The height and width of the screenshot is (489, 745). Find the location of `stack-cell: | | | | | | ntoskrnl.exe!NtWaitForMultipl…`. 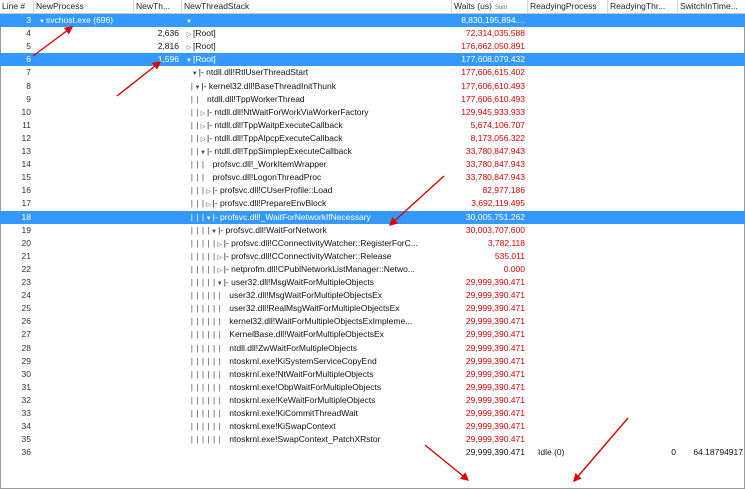

stack-cell: | | | | | | ntoskrnl.exe!NtWaitForMultipl… is located at coordinates (317, 374).